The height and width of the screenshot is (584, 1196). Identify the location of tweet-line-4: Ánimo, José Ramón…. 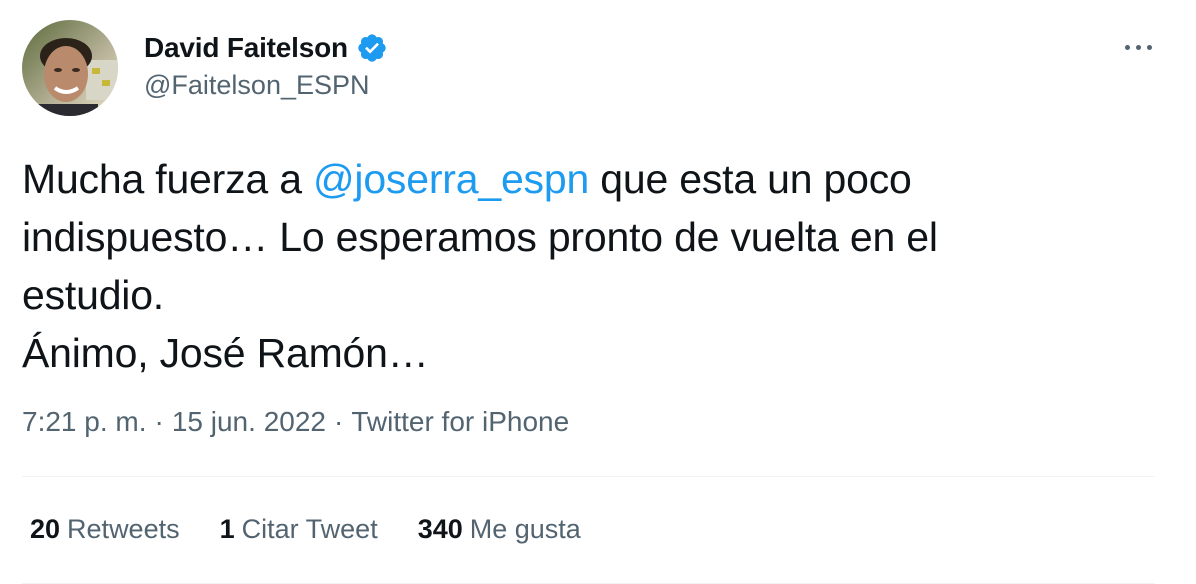
(225, 353).